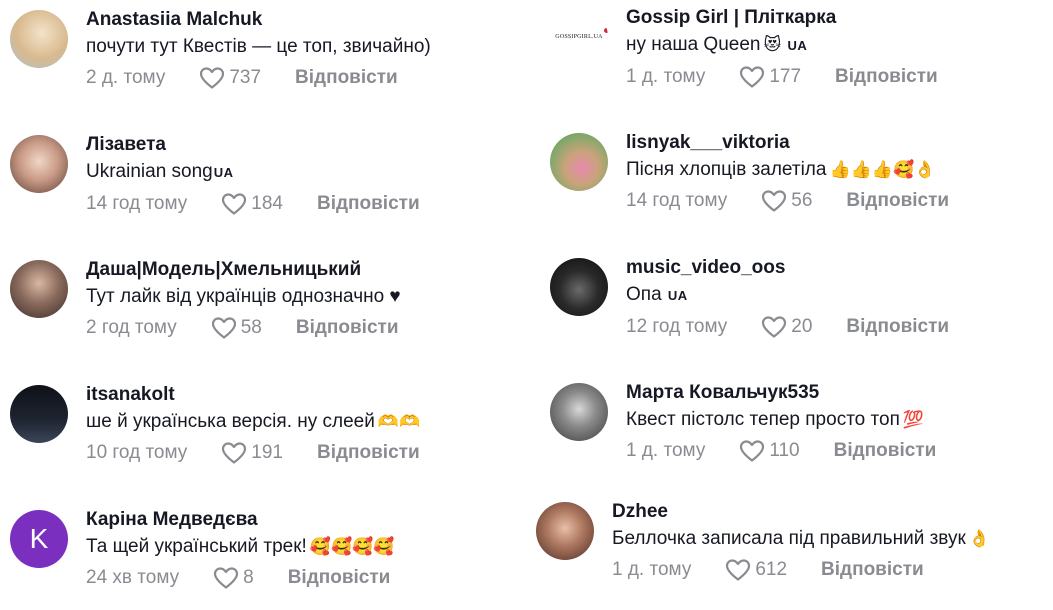  I want to click on avatar-letter: K, so click(39, 538).